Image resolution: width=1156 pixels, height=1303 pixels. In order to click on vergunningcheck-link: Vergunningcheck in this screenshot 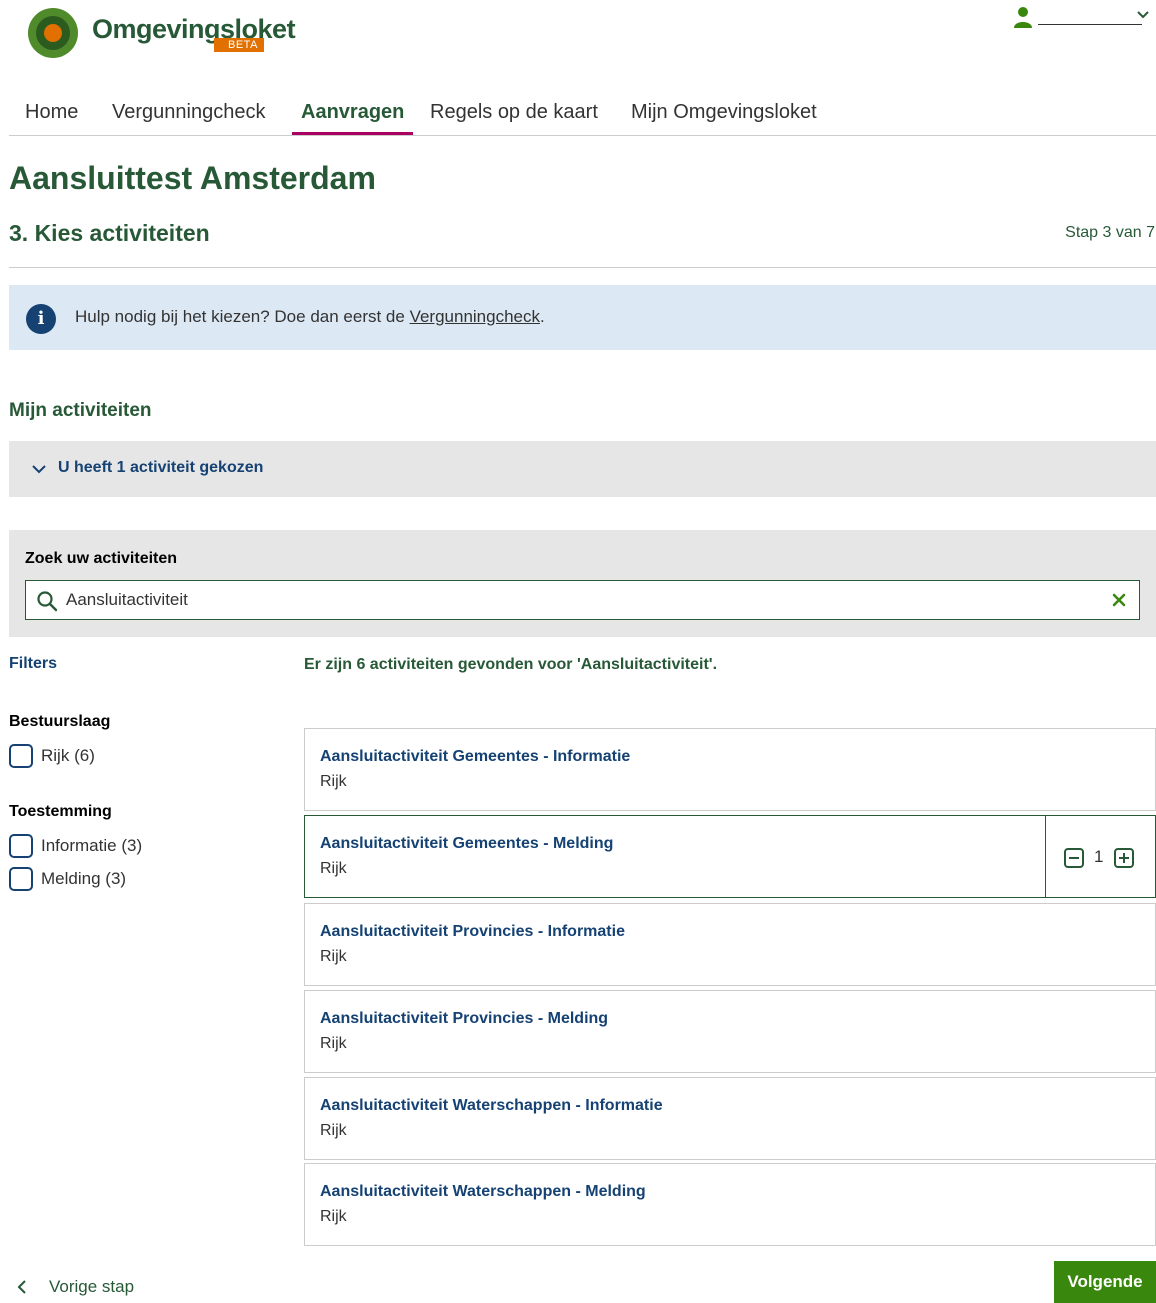, I will do `click(475, 316)`.